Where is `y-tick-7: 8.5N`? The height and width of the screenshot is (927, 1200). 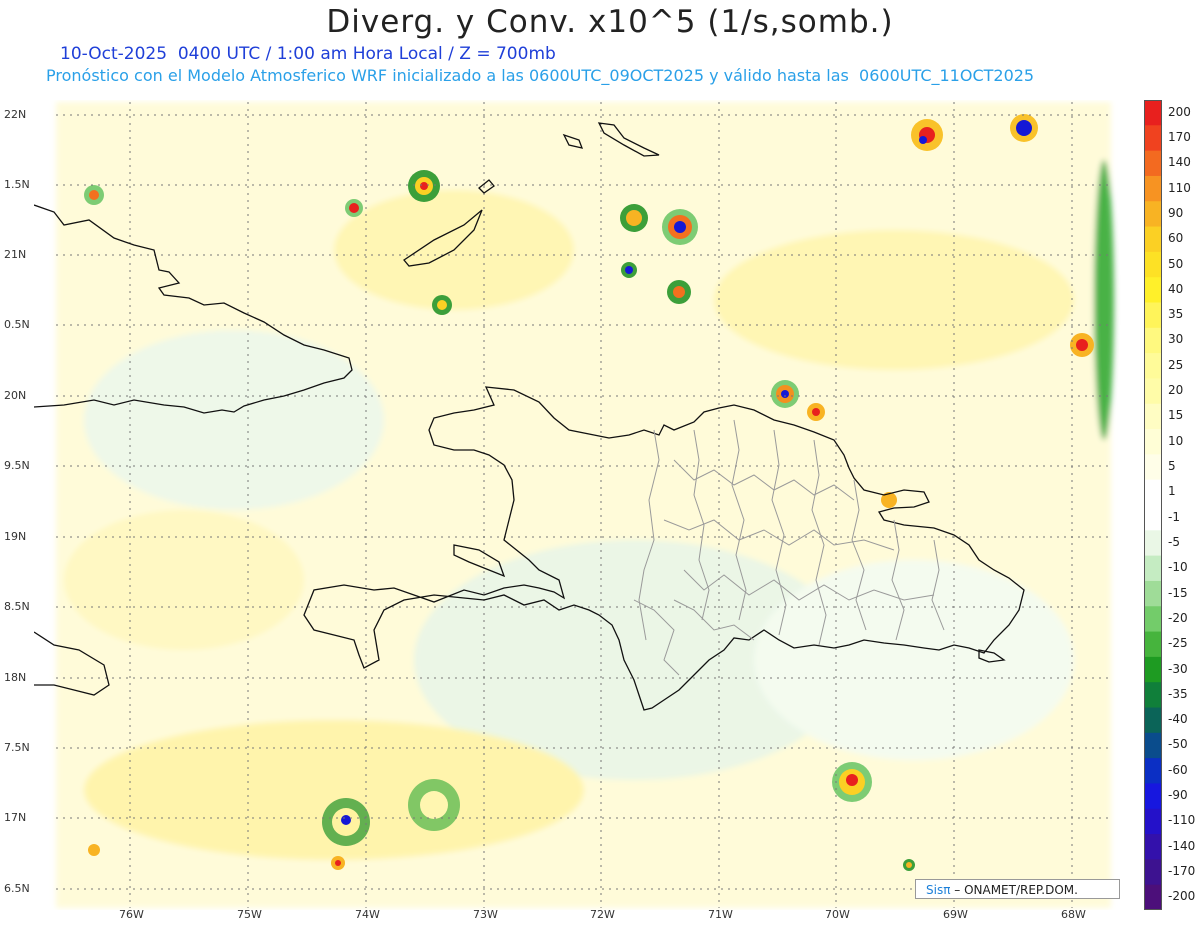
y-tick-7: 8.5N is located at coordinates (17, 606).